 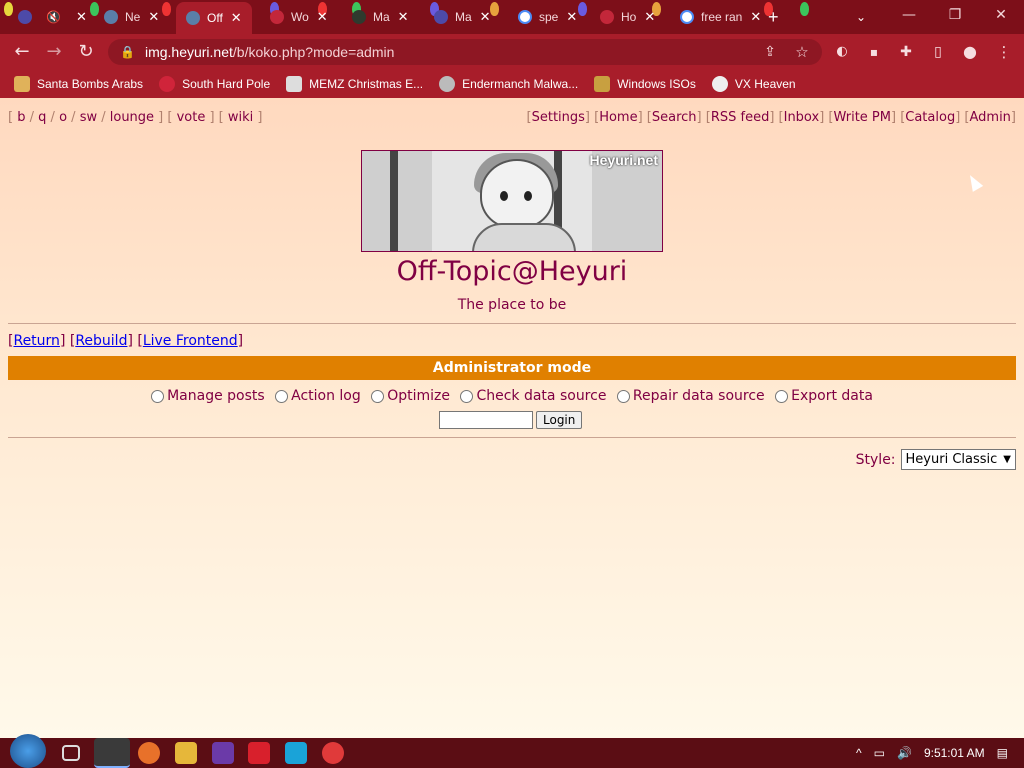 What do you see at coordinates (804, 9) in the screenshot?
I see `light-bulb-decoration` at bounding box center [804, 9].